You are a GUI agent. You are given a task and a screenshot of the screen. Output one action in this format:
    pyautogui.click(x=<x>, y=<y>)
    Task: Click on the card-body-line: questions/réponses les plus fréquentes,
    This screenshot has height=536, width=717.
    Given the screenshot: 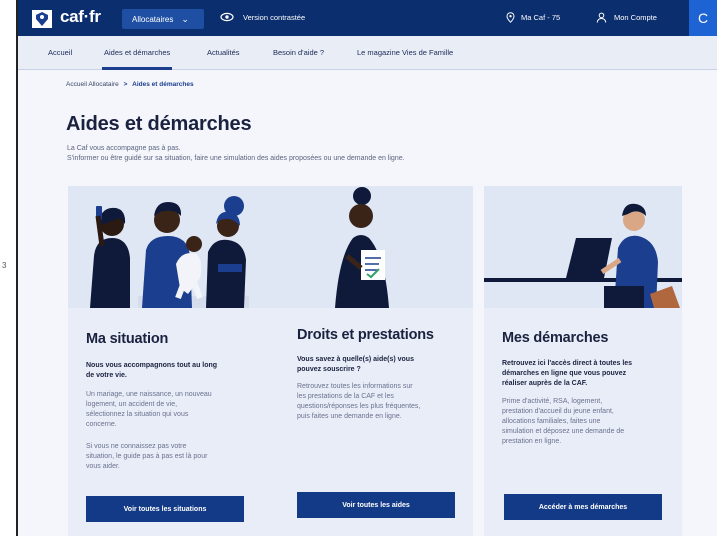 What is the action you would take?
    pyautogui.click(x=359, y=406)
    